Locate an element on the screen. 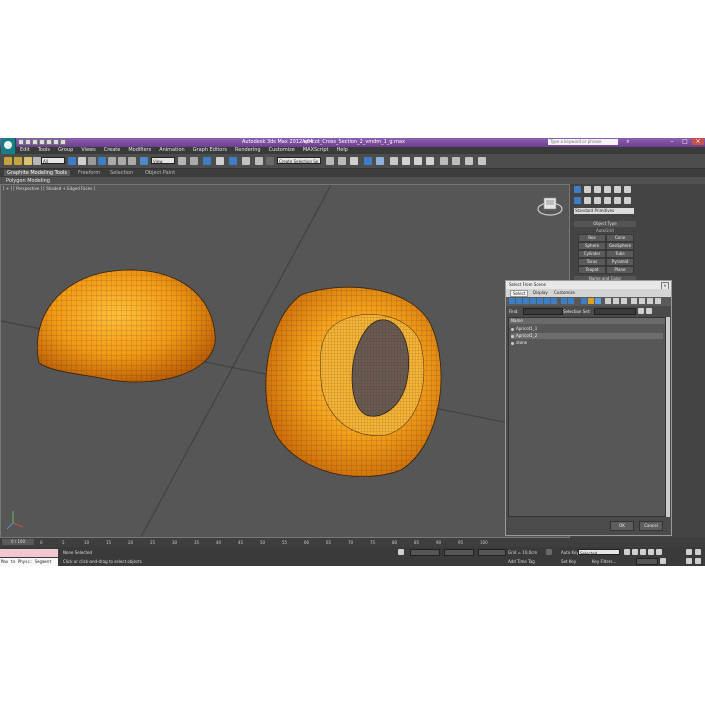  select-by-name-icon is located at coordinates (82, 161).